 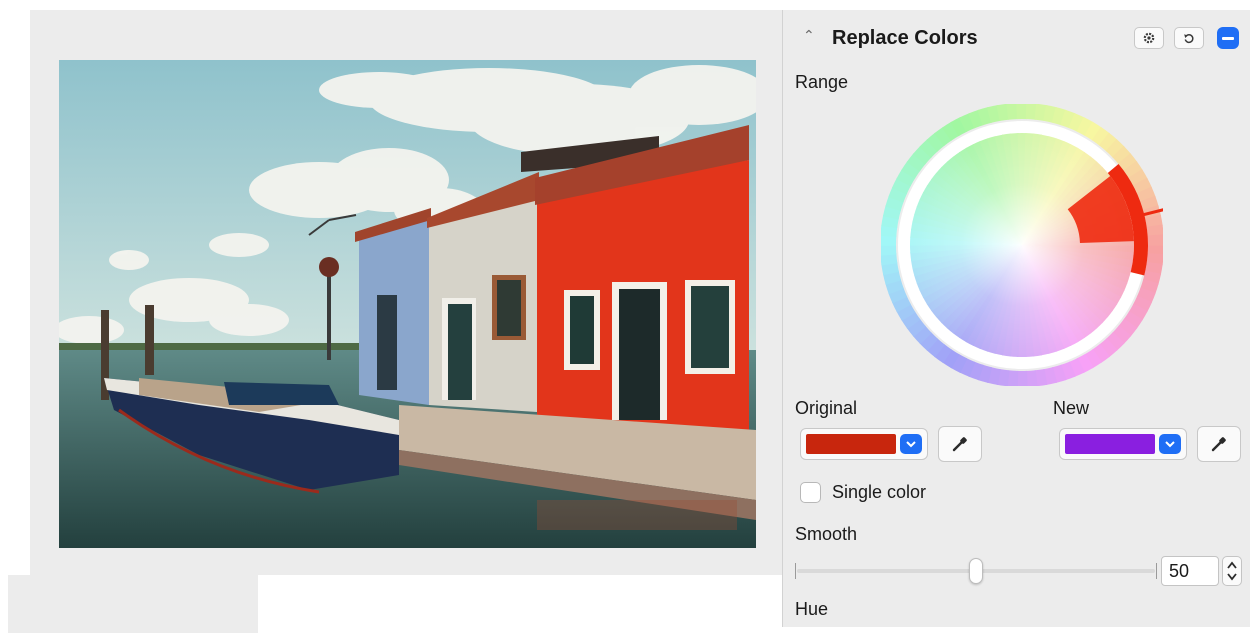 I want to click on panel-title: Replace Colors, so click(x=905, y=38).